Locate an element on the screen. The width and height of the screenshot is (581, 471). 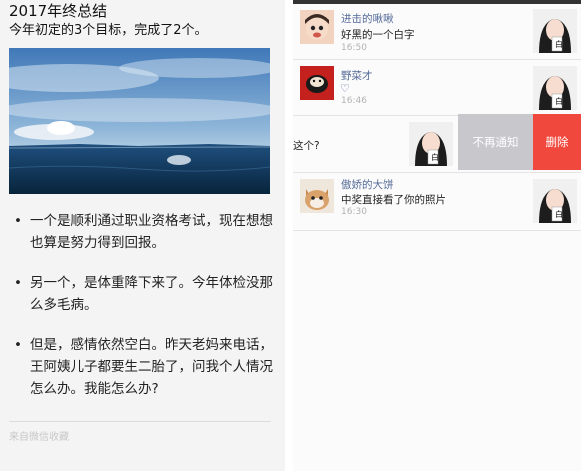
list-item: • 一个是顺利通过职业资格考试，现在想想也算是努力得到回报。 is located at coordinates (145, 232).